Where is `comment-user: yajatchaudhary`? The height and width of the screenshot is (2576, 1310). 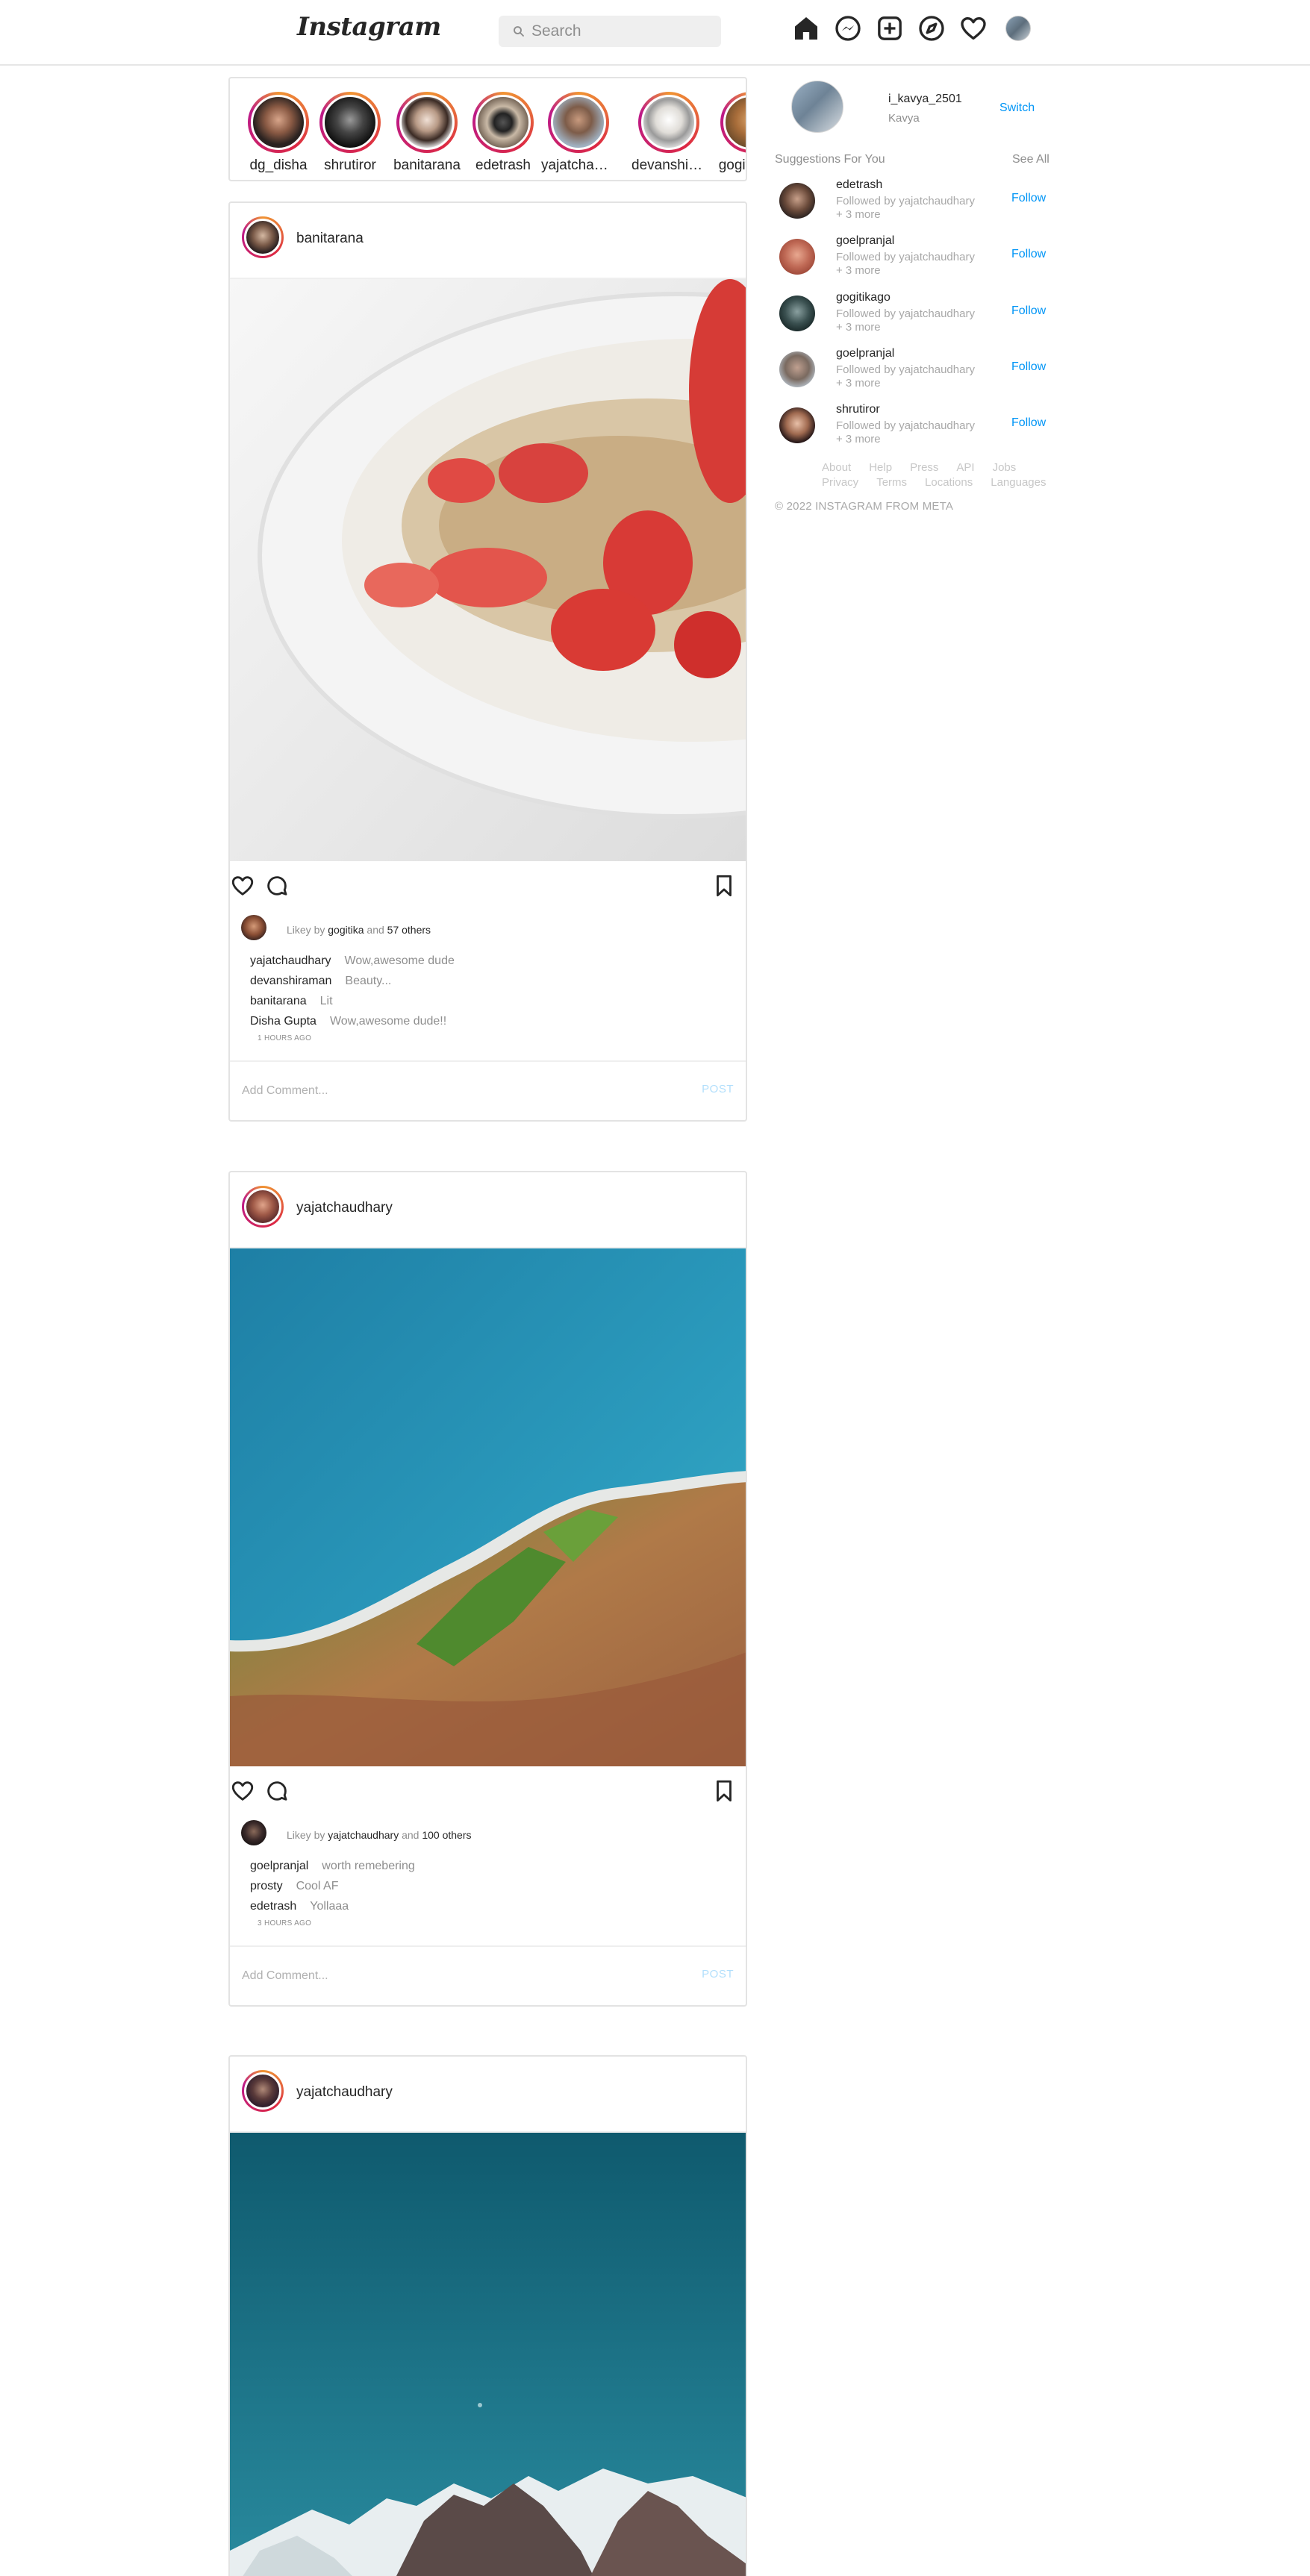 comment-user: yajatchaudhary is located at coordinates (290, 960).